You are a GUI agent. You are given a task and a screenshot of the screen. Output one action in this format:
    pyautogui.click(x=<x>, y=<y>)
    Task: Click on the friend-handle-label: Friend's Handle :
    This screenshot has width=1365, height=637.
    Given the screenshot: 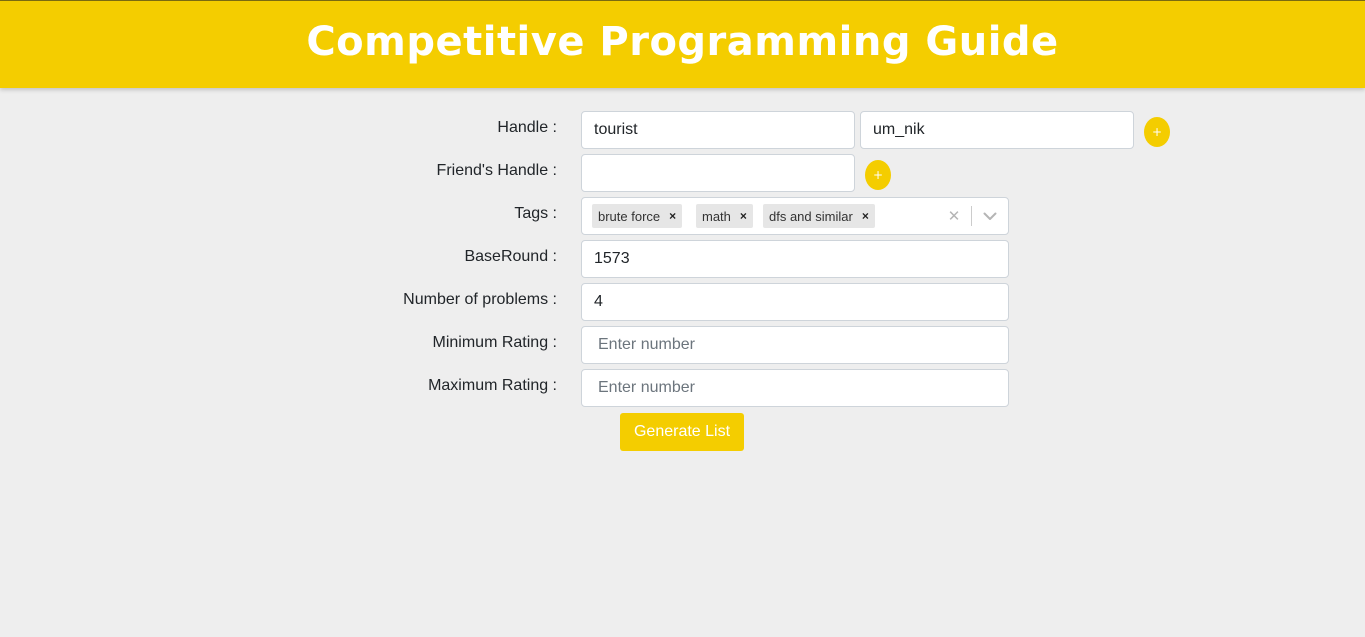 What is the action you would take?
    pyautogui.click(x=496, y=170)
    